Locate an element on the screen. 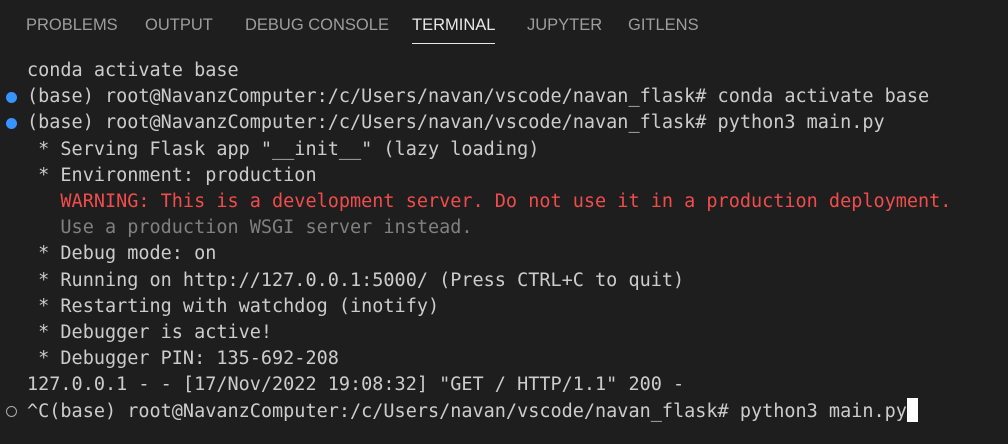 This screenshot has height=444, width=1008. tab-output: OUTPUT is located at coordinates (179, 29).